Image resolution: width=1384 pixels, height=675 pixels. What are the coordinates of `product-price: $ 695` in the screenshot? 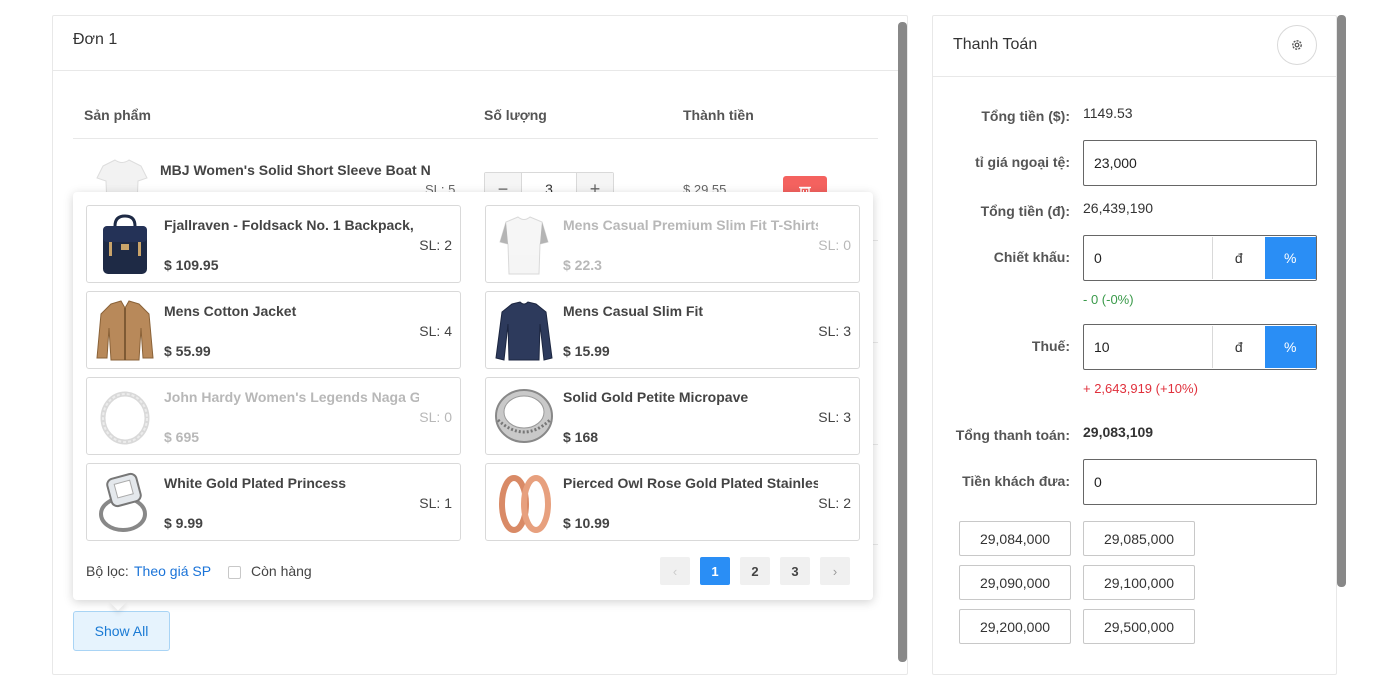 It's located at (182, 437).